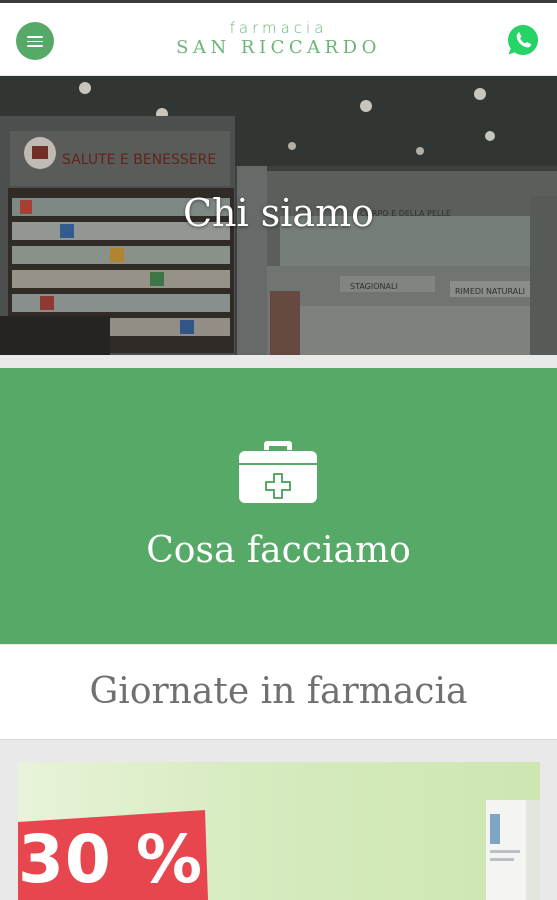 This screenshot has height=900, width=557. Describe the element at coordinates (278, 472) in the screenshot. I see `first-aid-kit-icon` at that location.